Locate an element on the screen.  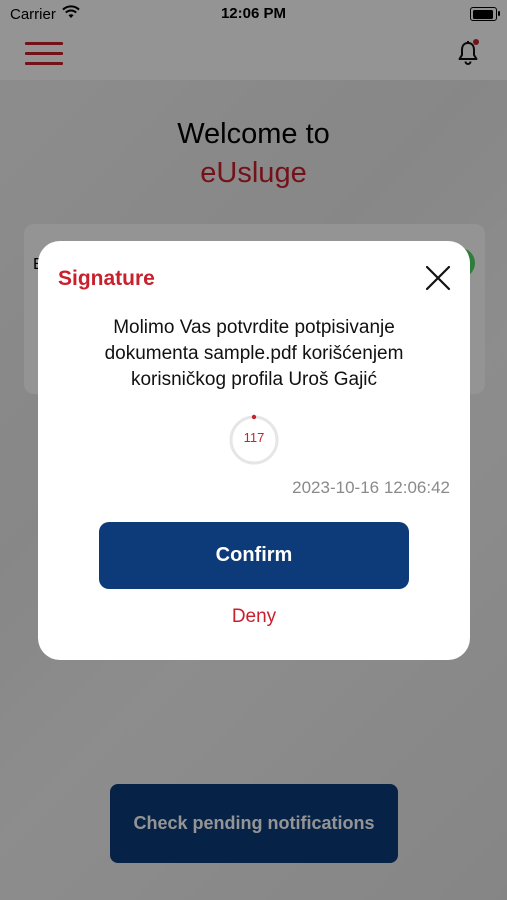
confirm-button: Confirm is located at coordinates (254, 555).